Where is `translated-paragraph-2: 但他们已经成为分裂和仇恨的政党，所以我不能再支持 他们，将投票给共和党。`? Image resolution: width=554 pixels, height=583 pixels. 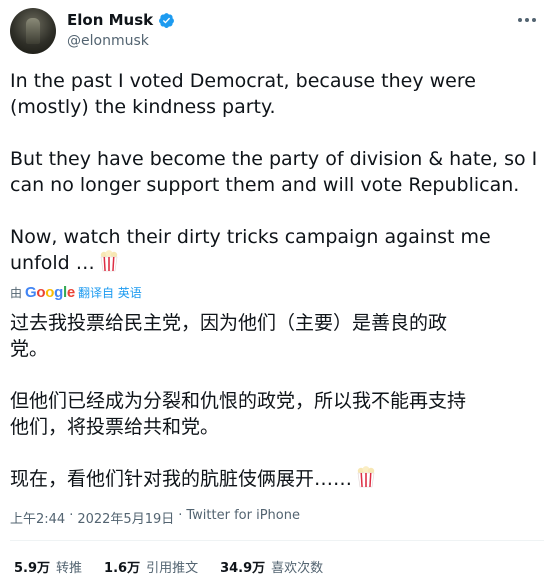 translated-paragraph-2: 但他们已经成为分裂和仇恨的政党，所以我不能再支持 他们，将投票给共和党。 is located at coordinates (277, 414).